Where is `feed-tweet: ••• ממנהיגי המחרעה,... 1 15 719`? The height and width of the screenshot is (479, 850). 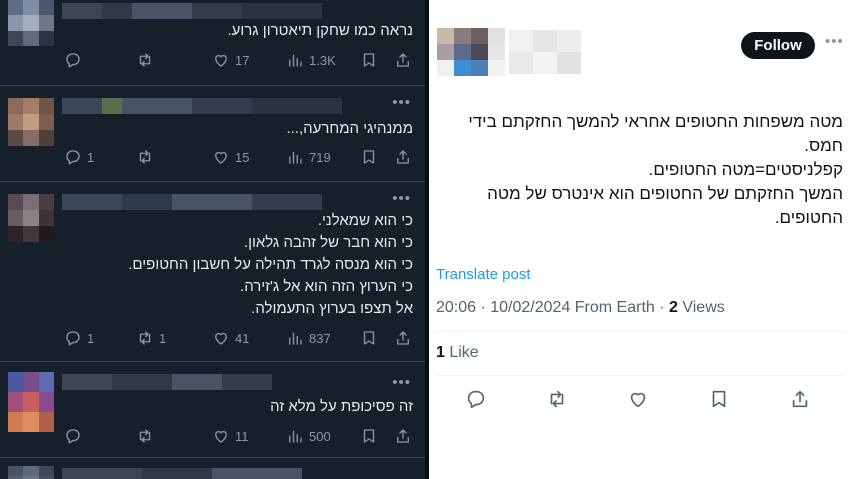 feed-tweet: ••• ממנהיגי המחרעה,... 1 15 719 is located at coordinates (212, 134).